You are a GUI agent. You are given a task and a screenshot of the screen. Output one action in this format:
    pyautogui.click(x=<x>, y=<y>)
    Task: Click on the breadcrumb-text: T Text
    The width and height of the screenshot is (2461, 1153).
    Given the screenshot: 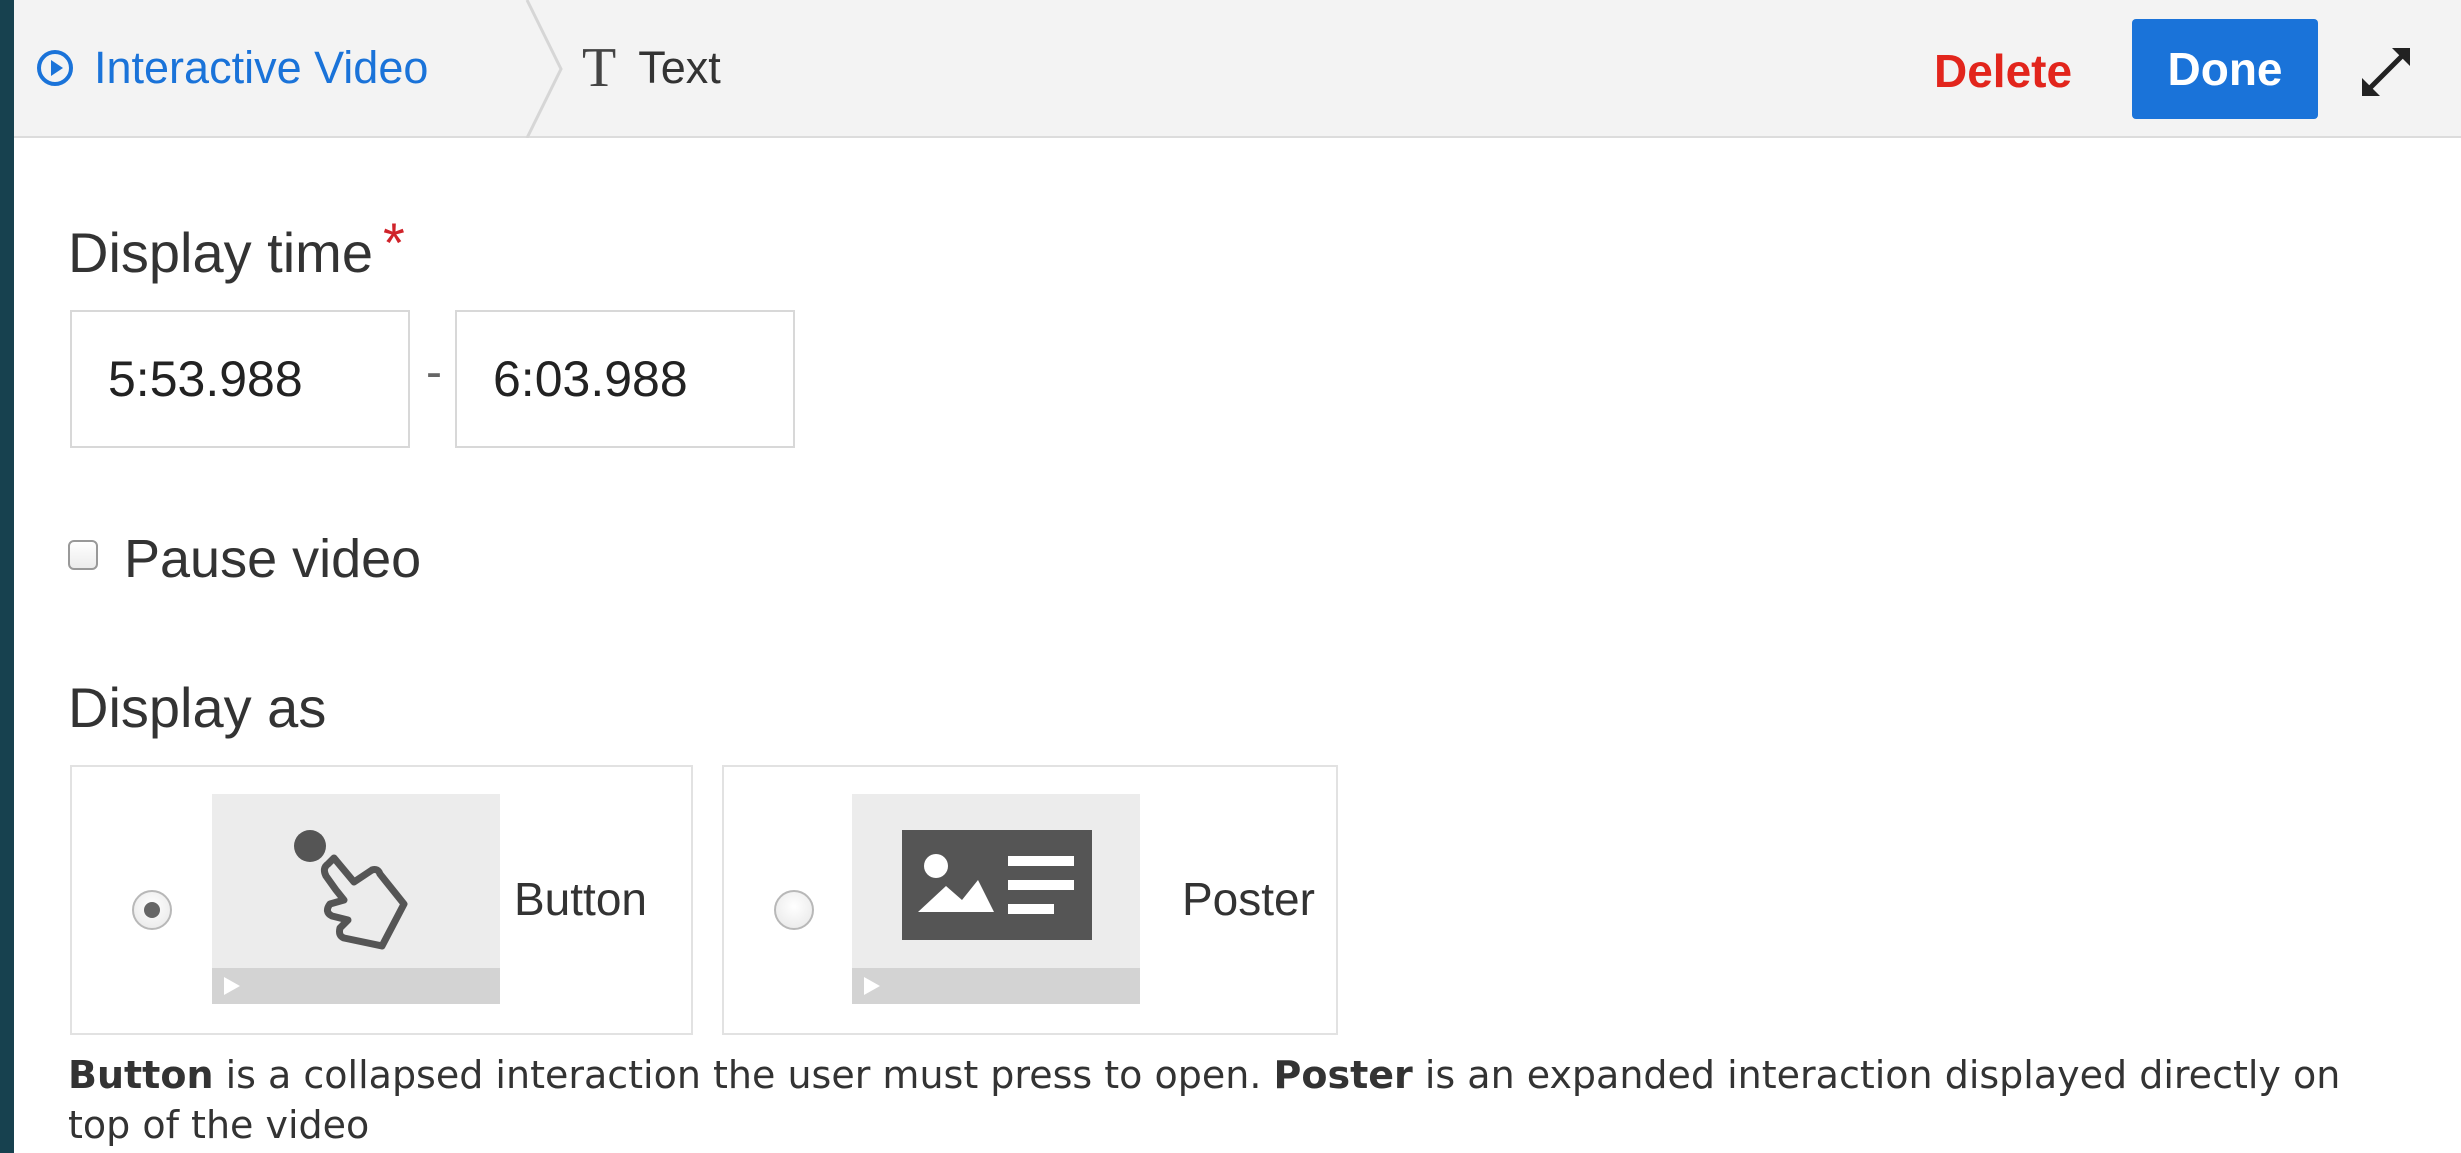 What is the action you would take?
    pyautogui.click(x=651, y=68)
    